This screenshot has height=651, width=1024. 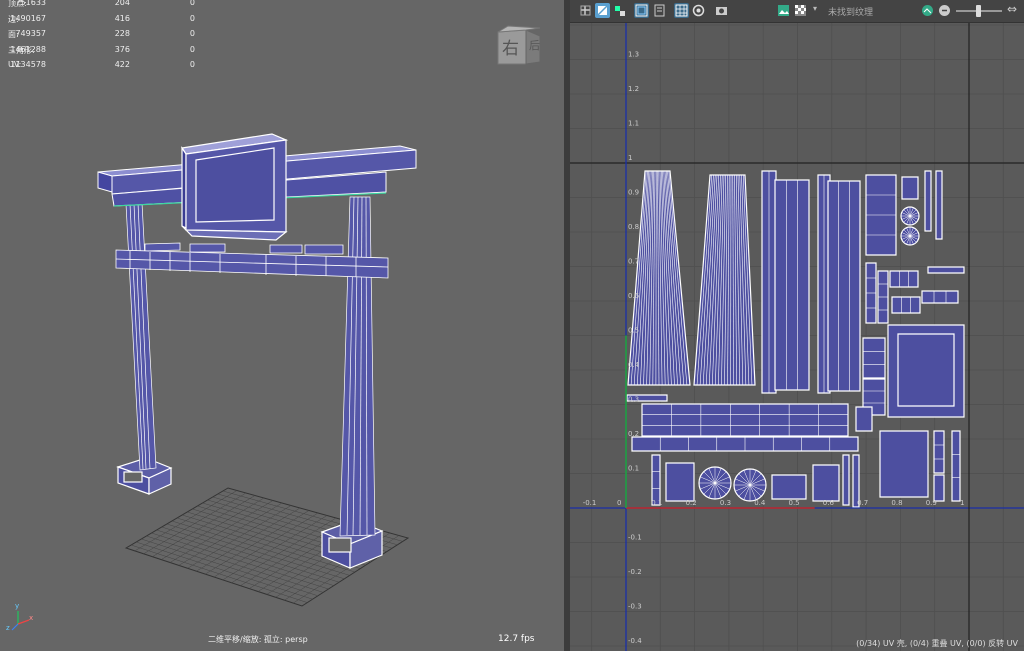 What do you see at coordinates (725, 503) in the screenshot?
I see `u-tick-label: 0.3` at bounding box center [725, 503].